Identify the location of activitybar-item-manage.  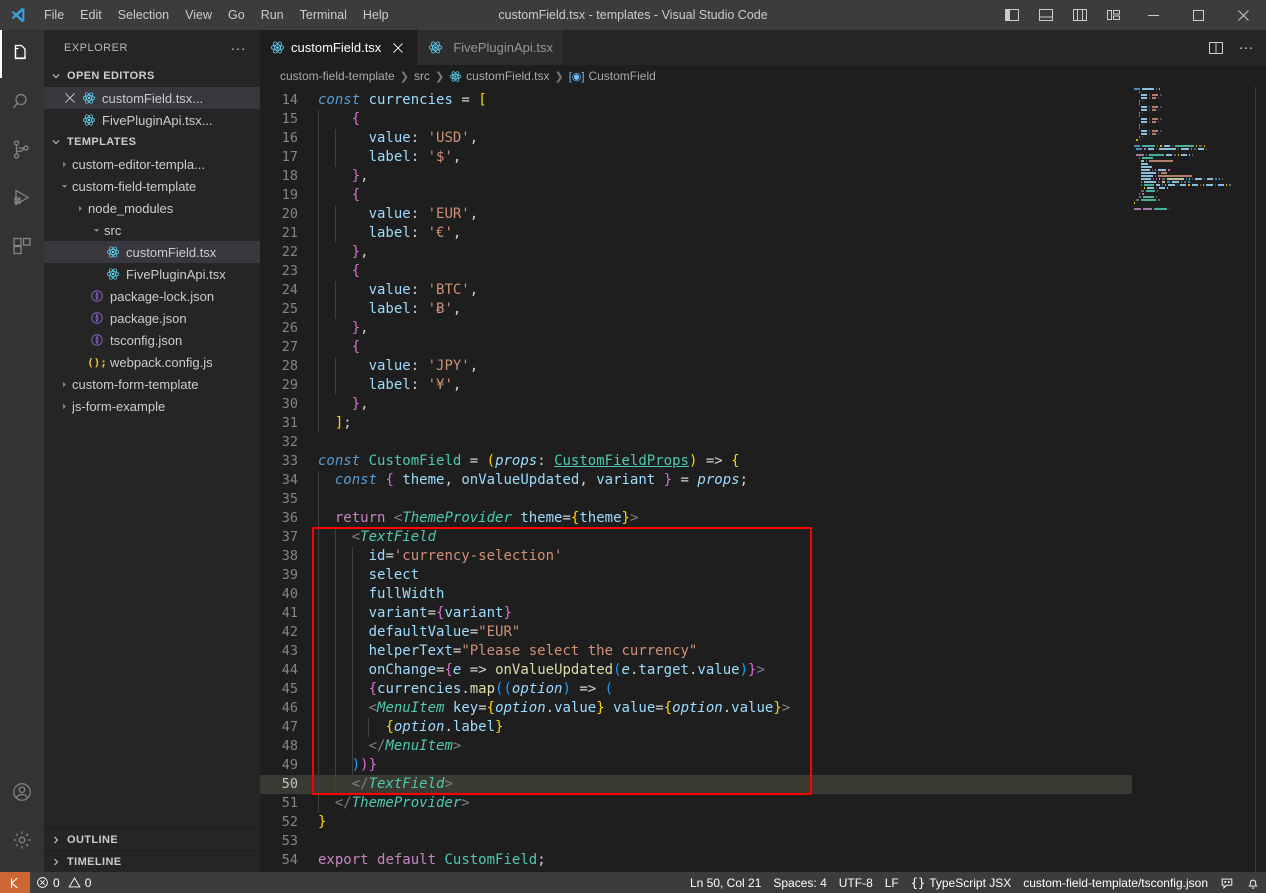
(22, 840).